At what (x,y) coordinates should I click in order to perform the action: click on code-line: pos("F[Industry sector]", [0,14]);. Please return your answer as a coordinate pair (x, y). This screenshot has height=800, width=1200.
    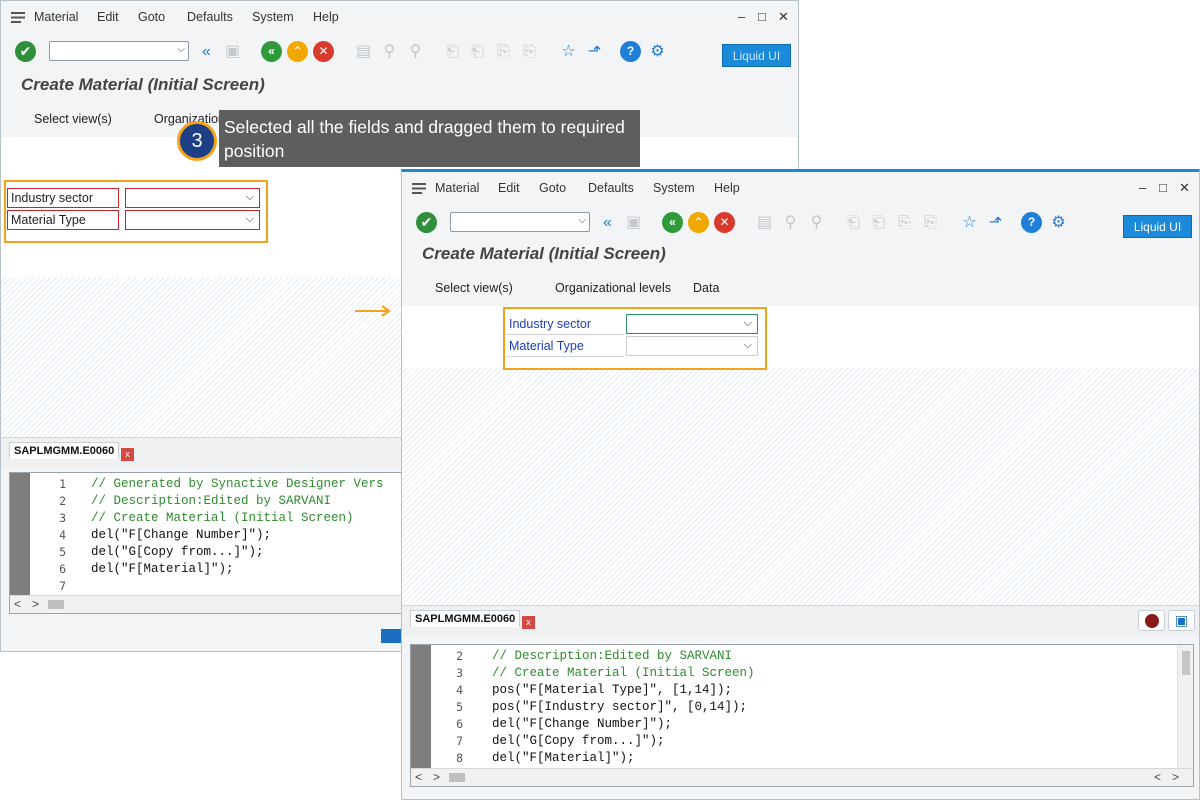
    Looking at the image, I should click on (623, 708).